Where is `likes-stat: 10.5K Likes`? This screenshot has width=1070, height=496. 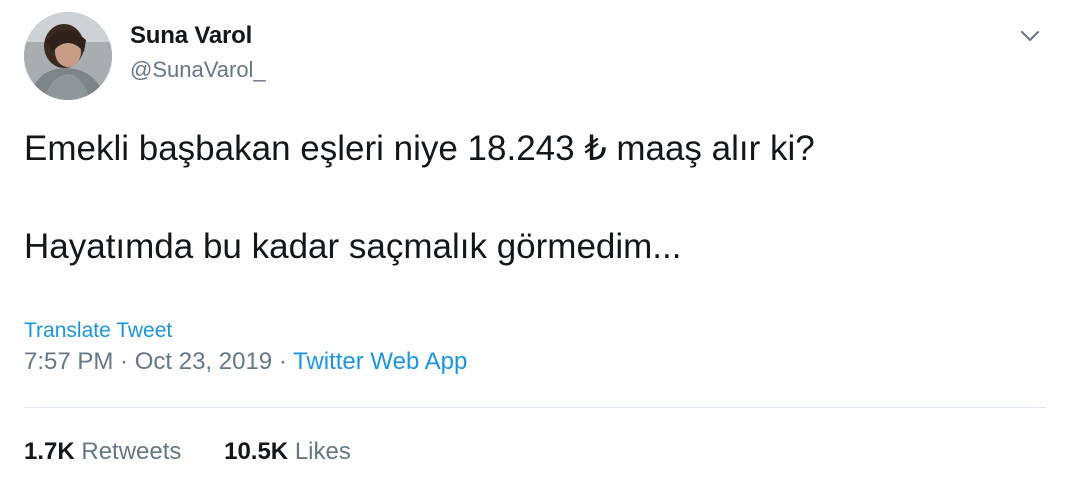 likes-stat: 10.5K Likes is located at coordinates (287, 452).